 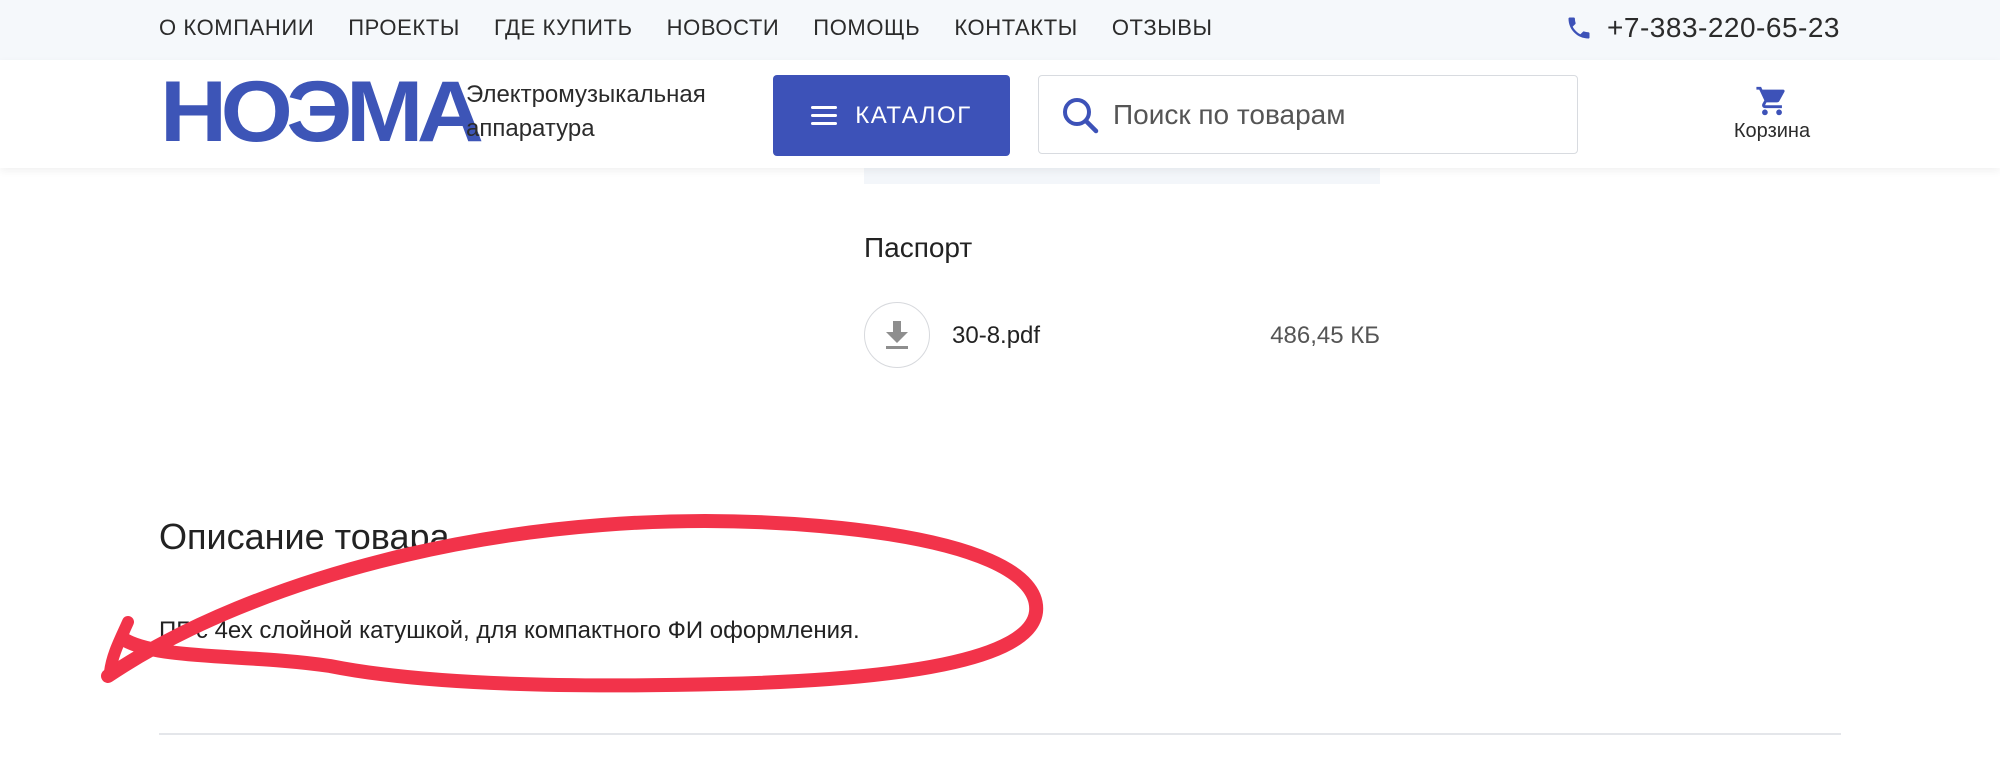 What do you see at coordinates (530, 128) in the screenshot?
I see `tagline-line-2: аппаратура` at bounding box center [530, 128].